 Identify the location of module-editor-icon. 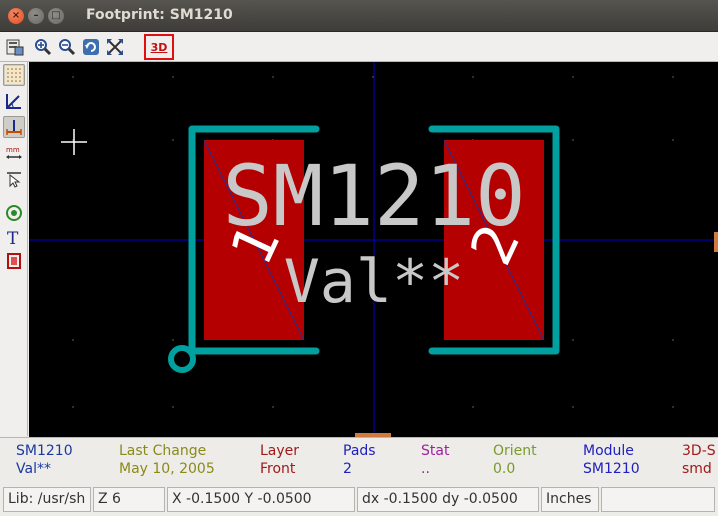
(14, 47).